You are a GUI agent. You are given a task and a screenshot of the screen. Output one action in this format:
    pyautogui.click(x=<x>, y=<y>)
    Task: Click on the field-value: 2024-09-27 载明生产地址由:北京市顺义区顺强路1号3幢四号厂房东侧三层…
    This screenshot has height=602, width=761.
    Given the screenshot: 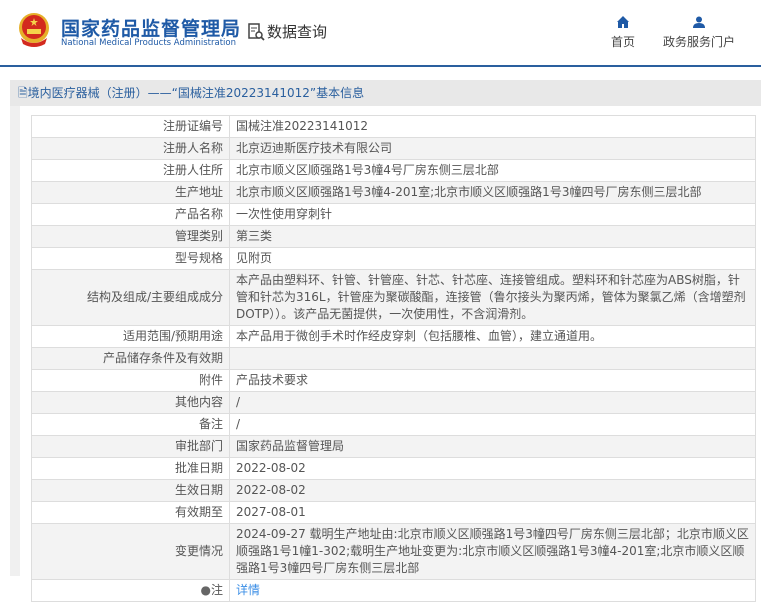 What is the action you would take?
    pyautogui.click(x=492, y=551)
    